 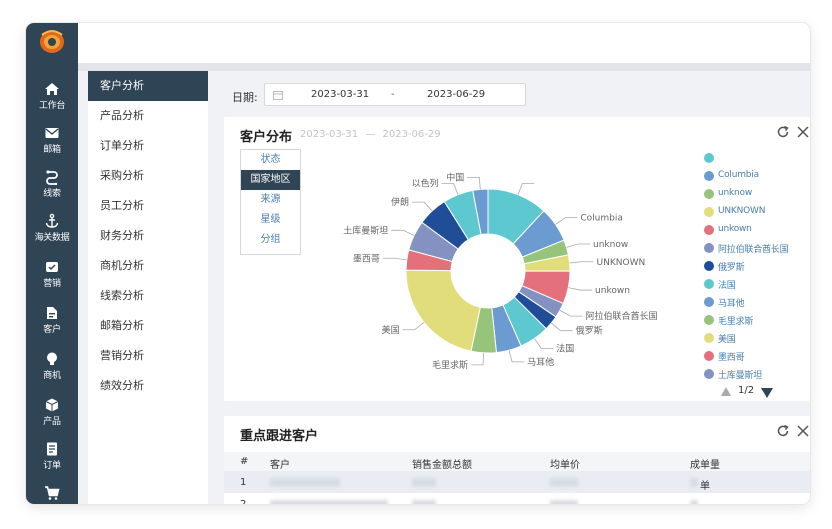 I want to click on sidebar-item-cart, so click(x=52, y=494).